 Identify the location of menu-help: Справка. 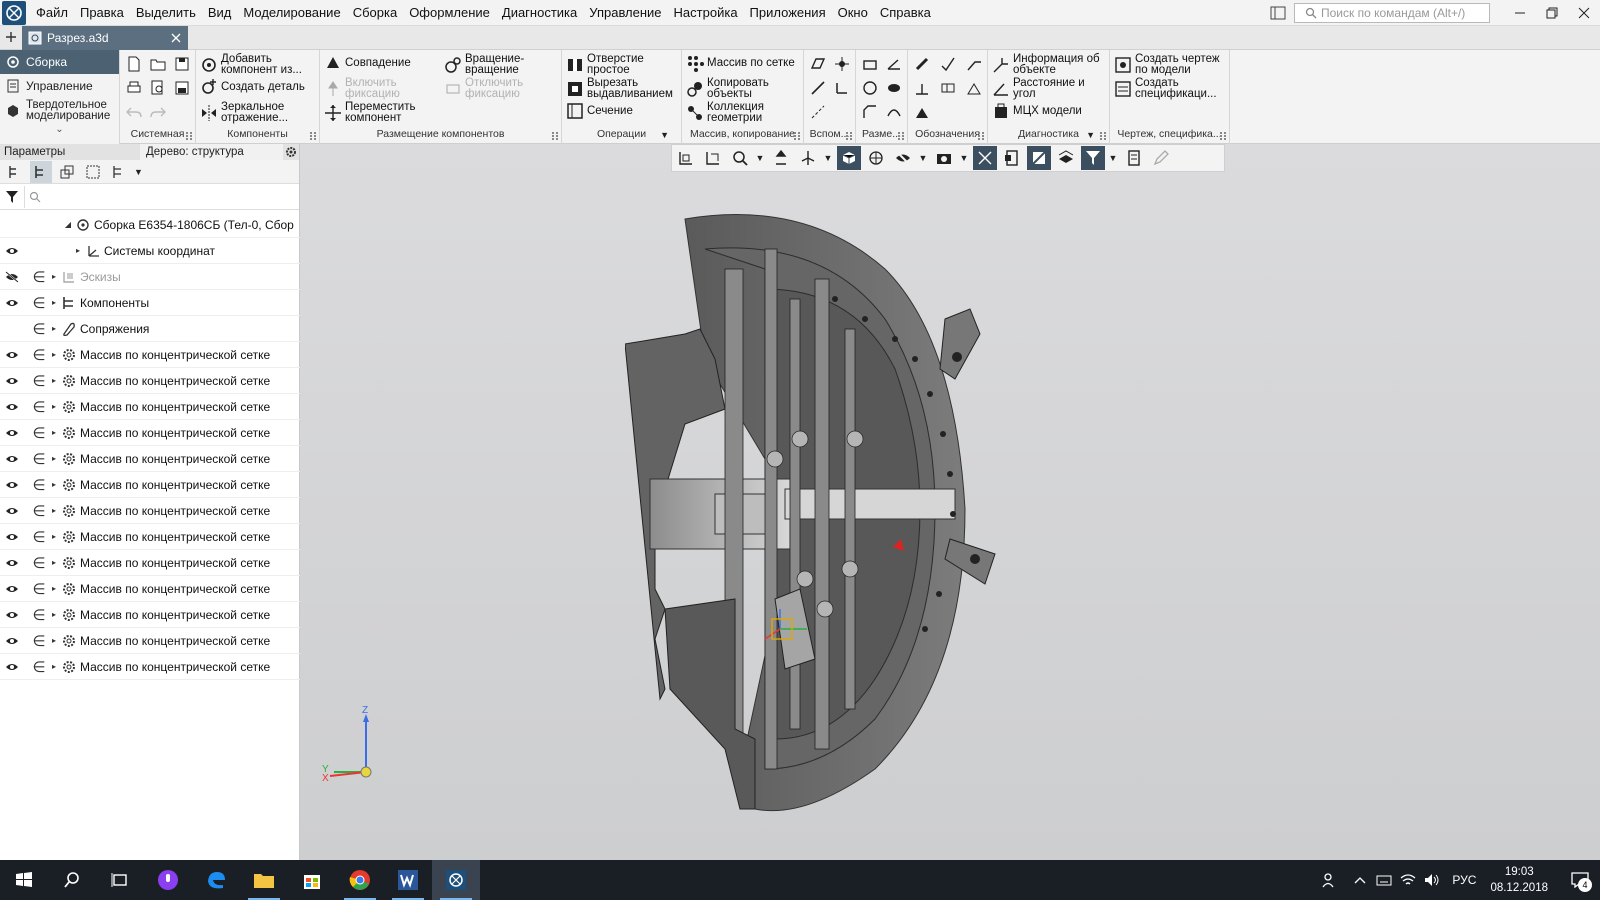
(905, 13).